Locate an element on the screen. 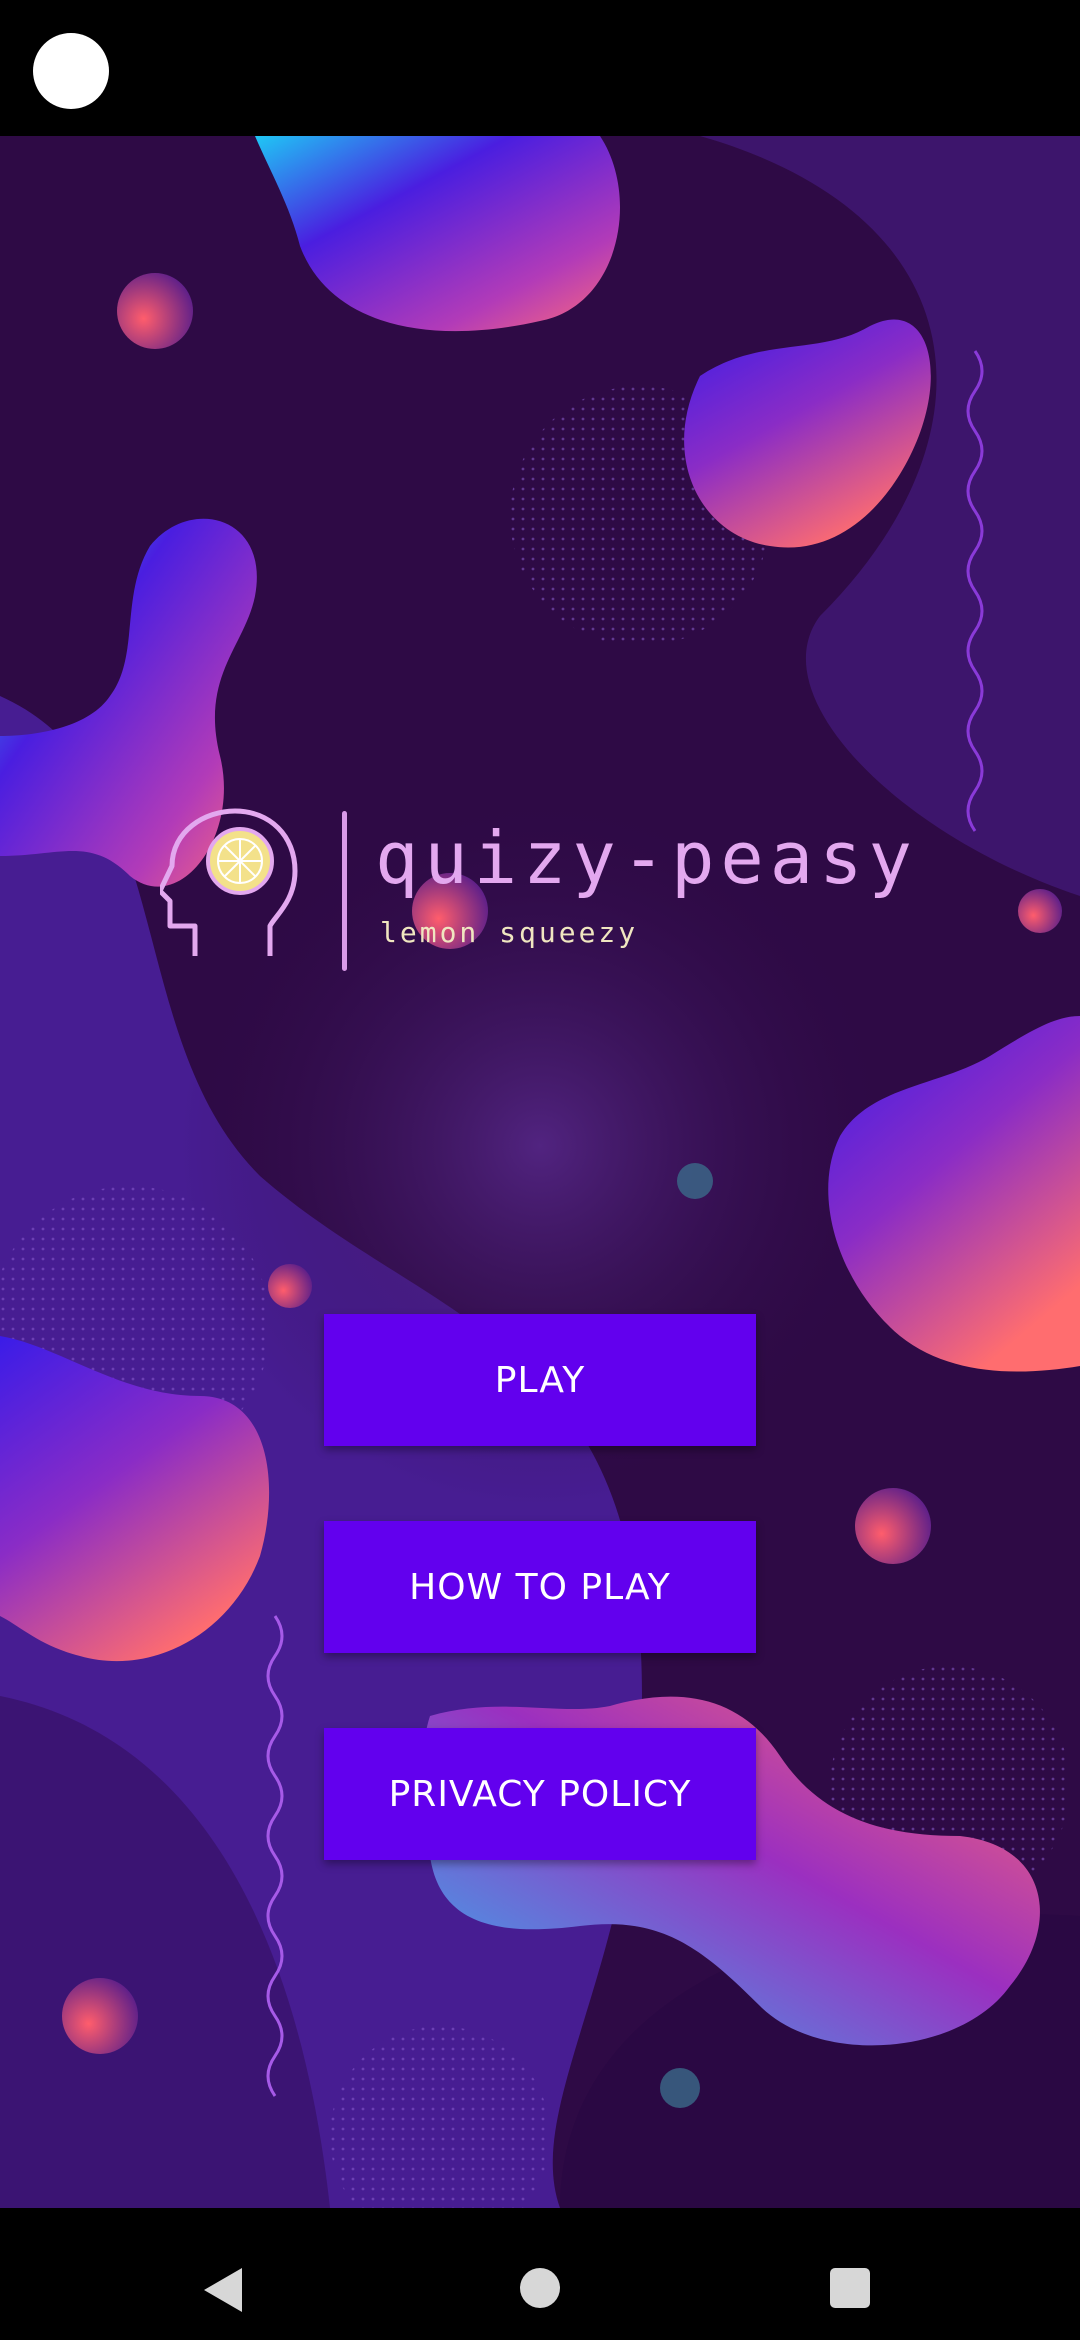  app-logo: quizy-peasy lemon squeezy is located at coordinates (540, 826).